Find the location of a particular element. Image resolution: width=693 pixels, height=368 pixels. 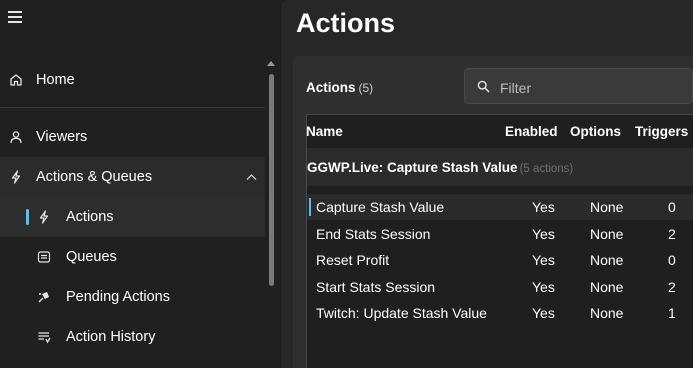

cell-name: Start Stats Session is located at coordinates (376, 287).